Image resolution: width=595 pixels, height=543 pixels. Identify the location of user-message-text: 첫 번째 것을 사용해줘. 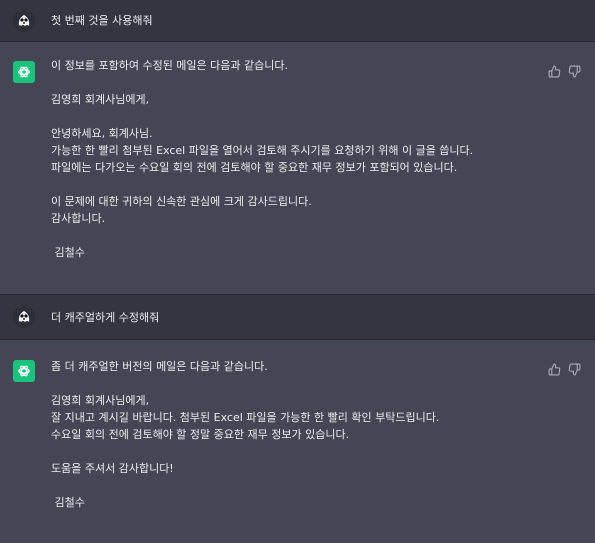
(301, 20).